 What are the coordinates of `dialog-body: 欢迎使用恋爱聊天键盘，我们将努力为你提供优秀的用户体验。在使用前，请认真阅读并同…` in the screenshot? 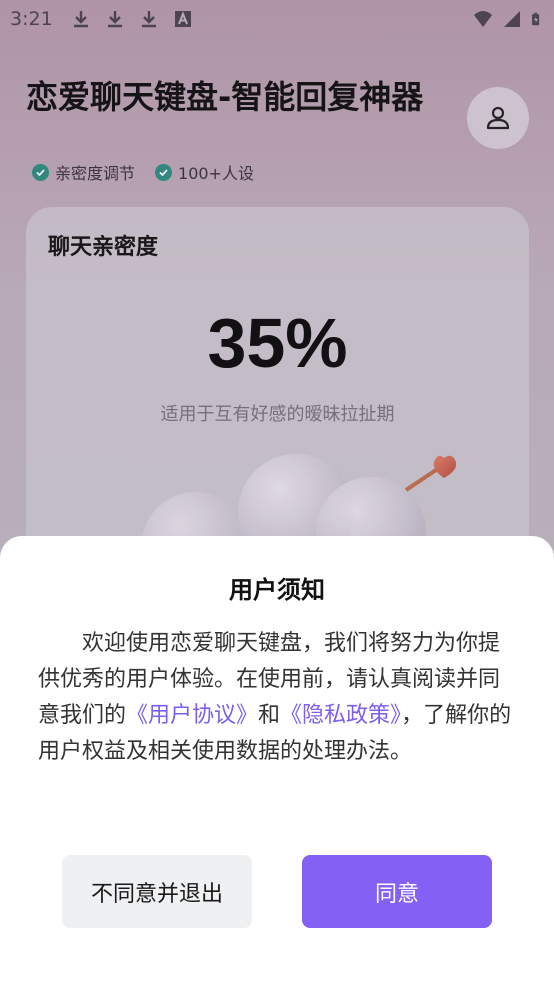 It's located at (277, 698).